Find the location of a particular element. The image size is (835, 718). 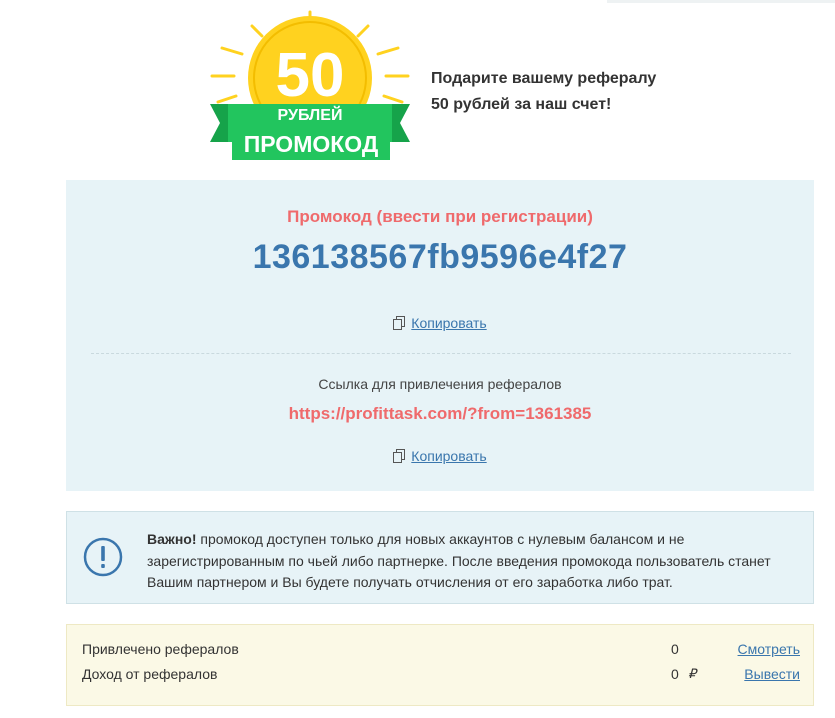

promo-badge: 50 РУБЛЕЙ ПРОМОКОД is located at coordinates (310, 85).